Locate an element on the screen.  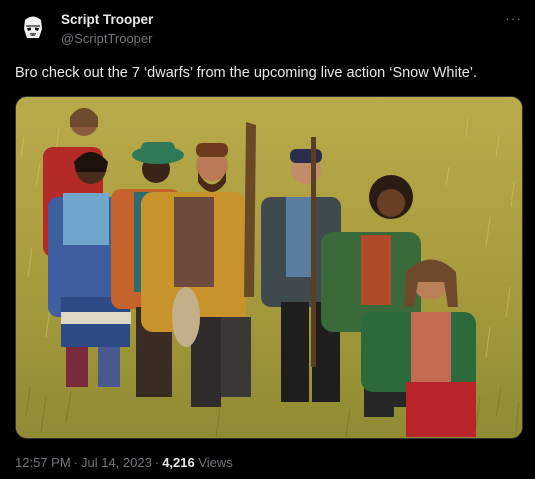
stormtrooper-helmet-icon is located at coordinates (33, 28).